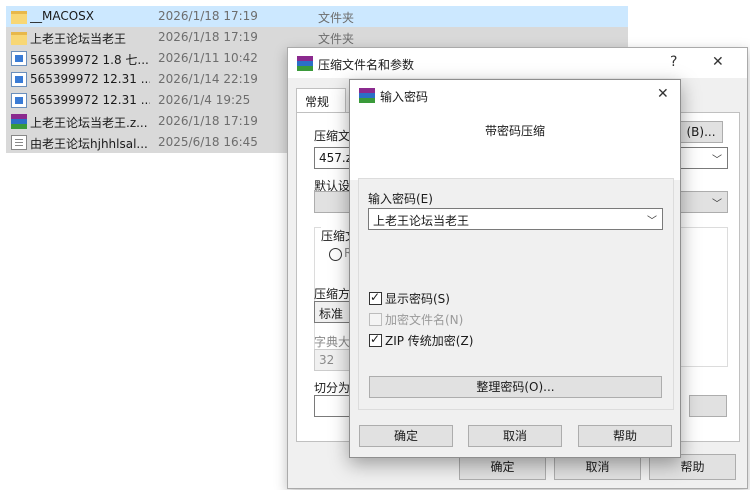 This screenshot has width=750, height=490. I want to click on heading-area: 带密码压缩, so click(515, 145).